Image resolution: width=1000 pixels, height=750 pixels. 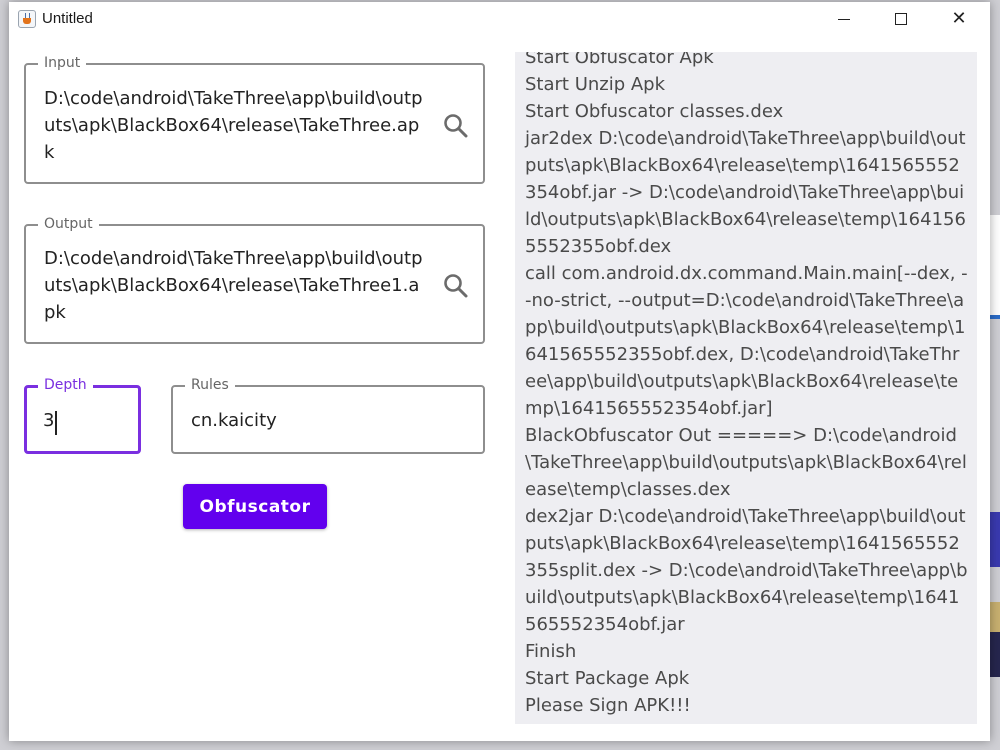 I want to click on depth-field: Depth 3, so click(x=82, y=415).